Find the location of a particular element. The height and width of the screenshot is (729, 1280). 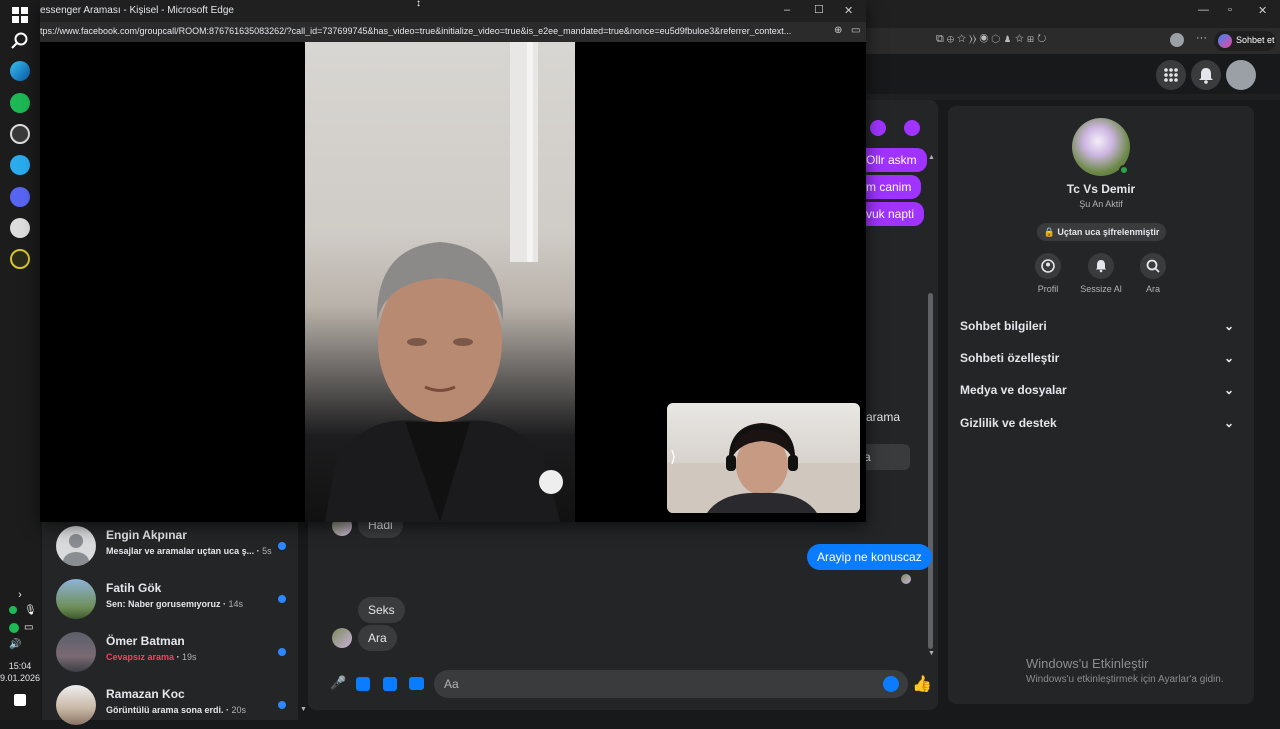

remote-participant-image is located at coordinates (444, 282).